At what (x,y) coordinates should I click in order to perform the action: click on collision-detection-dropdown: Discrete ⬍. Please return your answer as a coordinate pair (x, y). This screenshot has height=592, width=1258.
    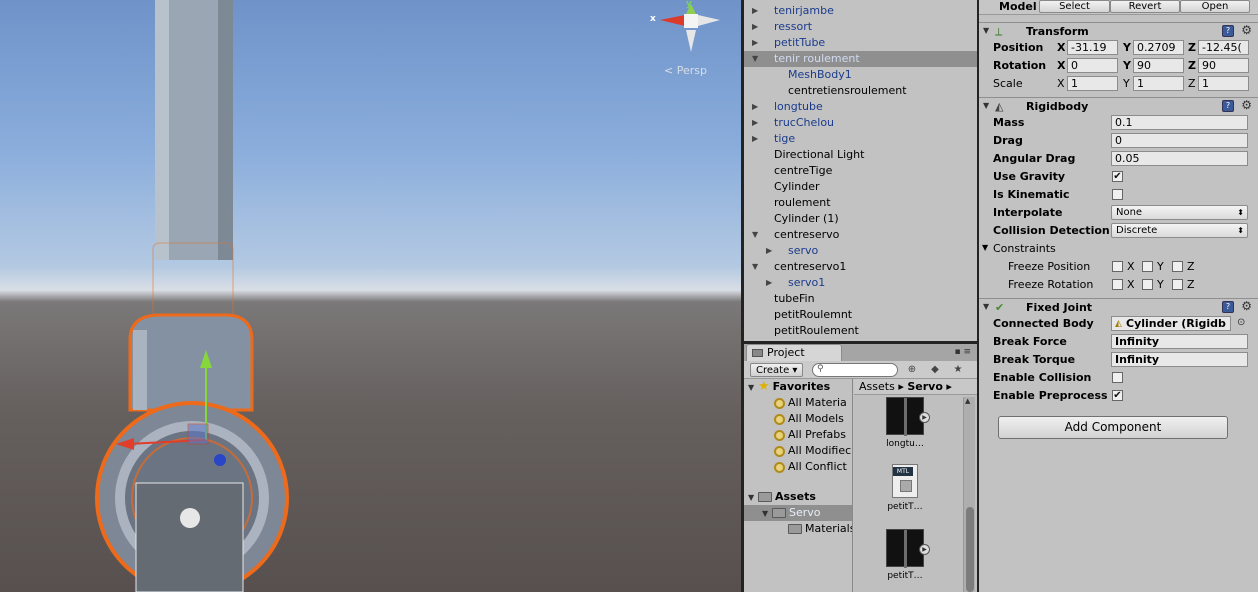
    Looking at the image, I should click on (1179, 230).